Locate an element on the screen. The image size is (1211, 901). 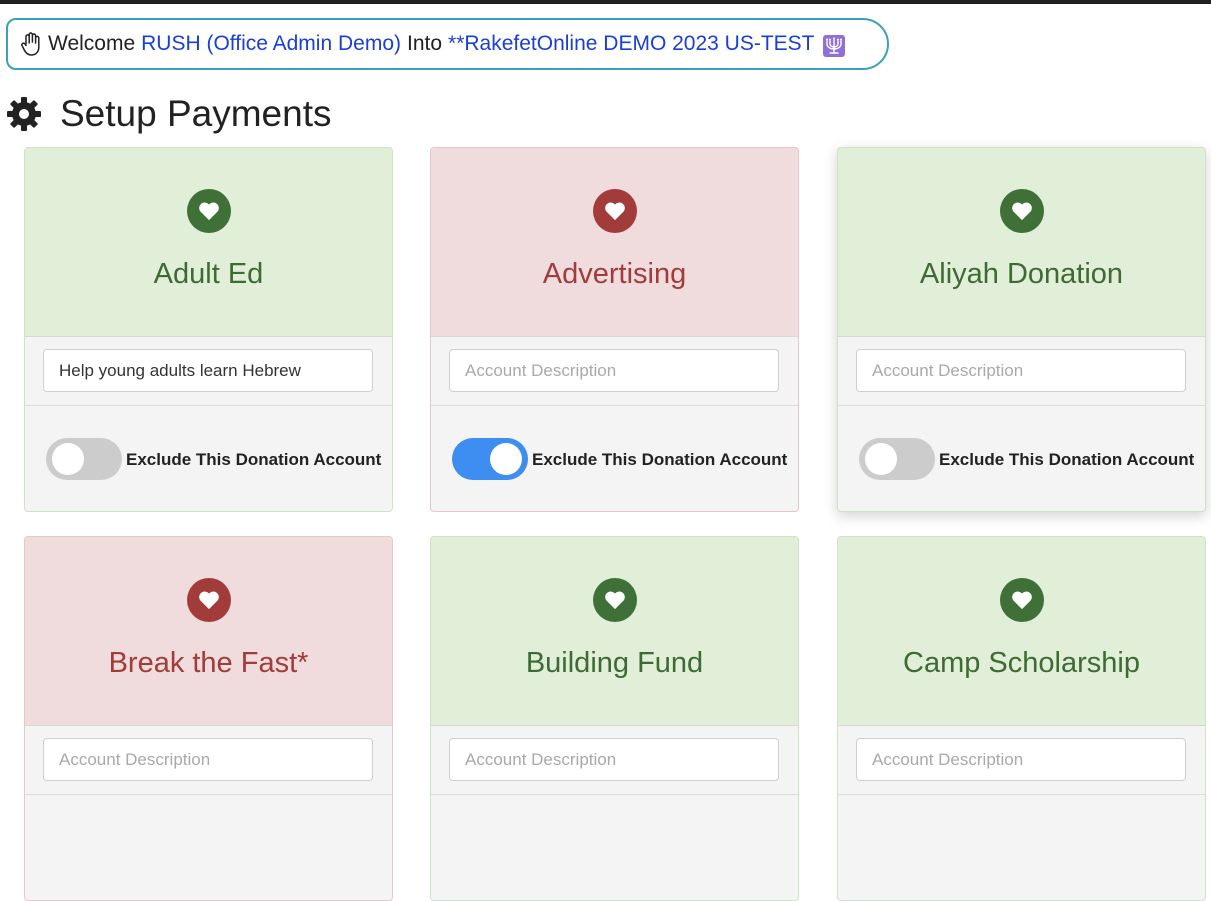
page-title: Setup Payments is located at coordinates (196, 113).